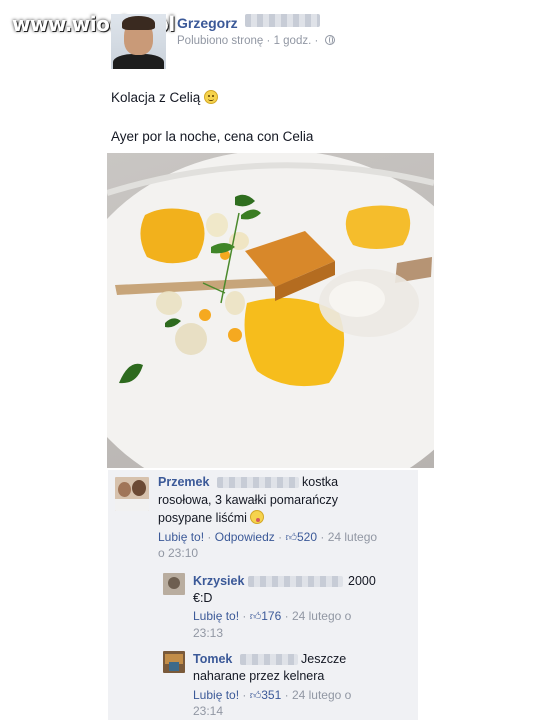 Image resolution: width=543 pixels, height=720 pixels. I want to click on comment-date: 24 lutego, so click(352, 537).